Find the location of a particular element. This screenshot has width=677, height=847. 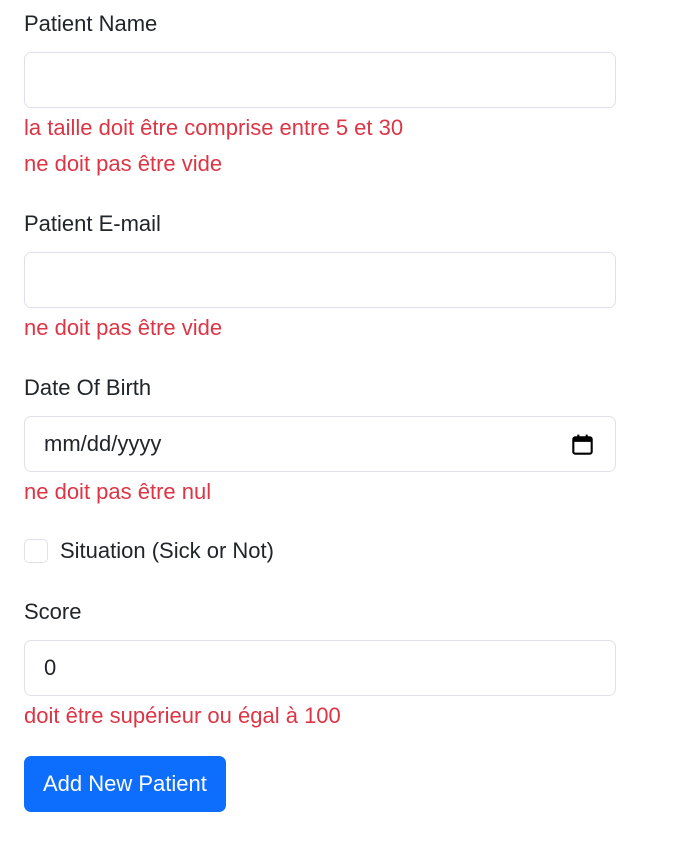

patient-name-label: Patient Name is located at coordinates (91, 23).